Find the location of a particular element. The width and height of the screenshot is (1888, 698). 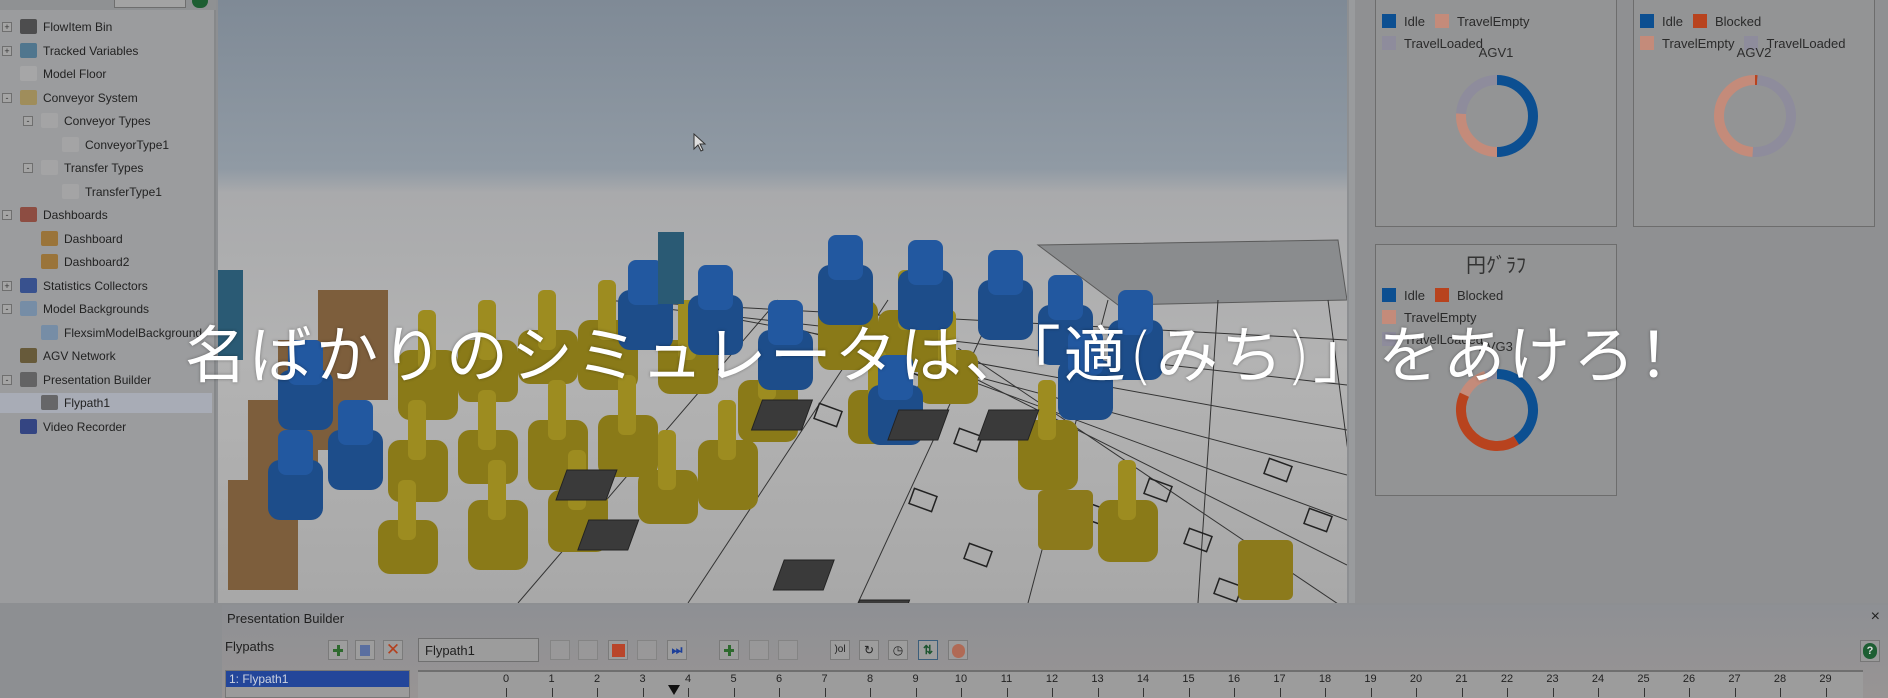

timeline-tick-label: 18 is located at coordinates (1325, 679).